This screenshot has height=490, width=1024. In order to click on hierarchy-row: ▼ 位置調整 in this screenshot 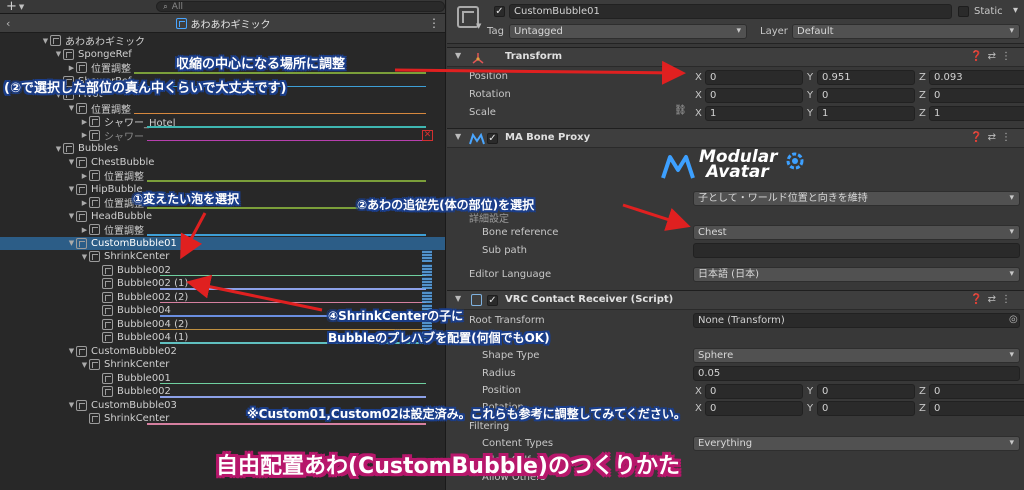, I will do `click(222, 109)`.